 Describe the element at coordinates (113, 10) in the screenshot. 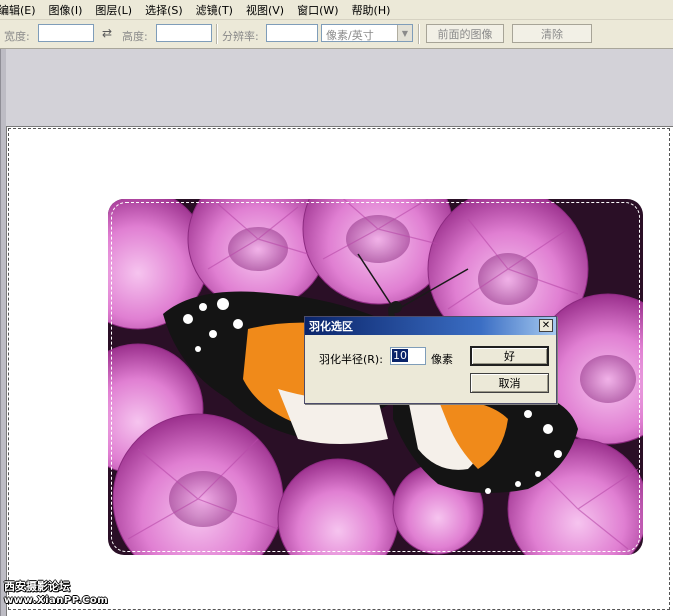

I see `menu-layer: 图层(L)` at that location.